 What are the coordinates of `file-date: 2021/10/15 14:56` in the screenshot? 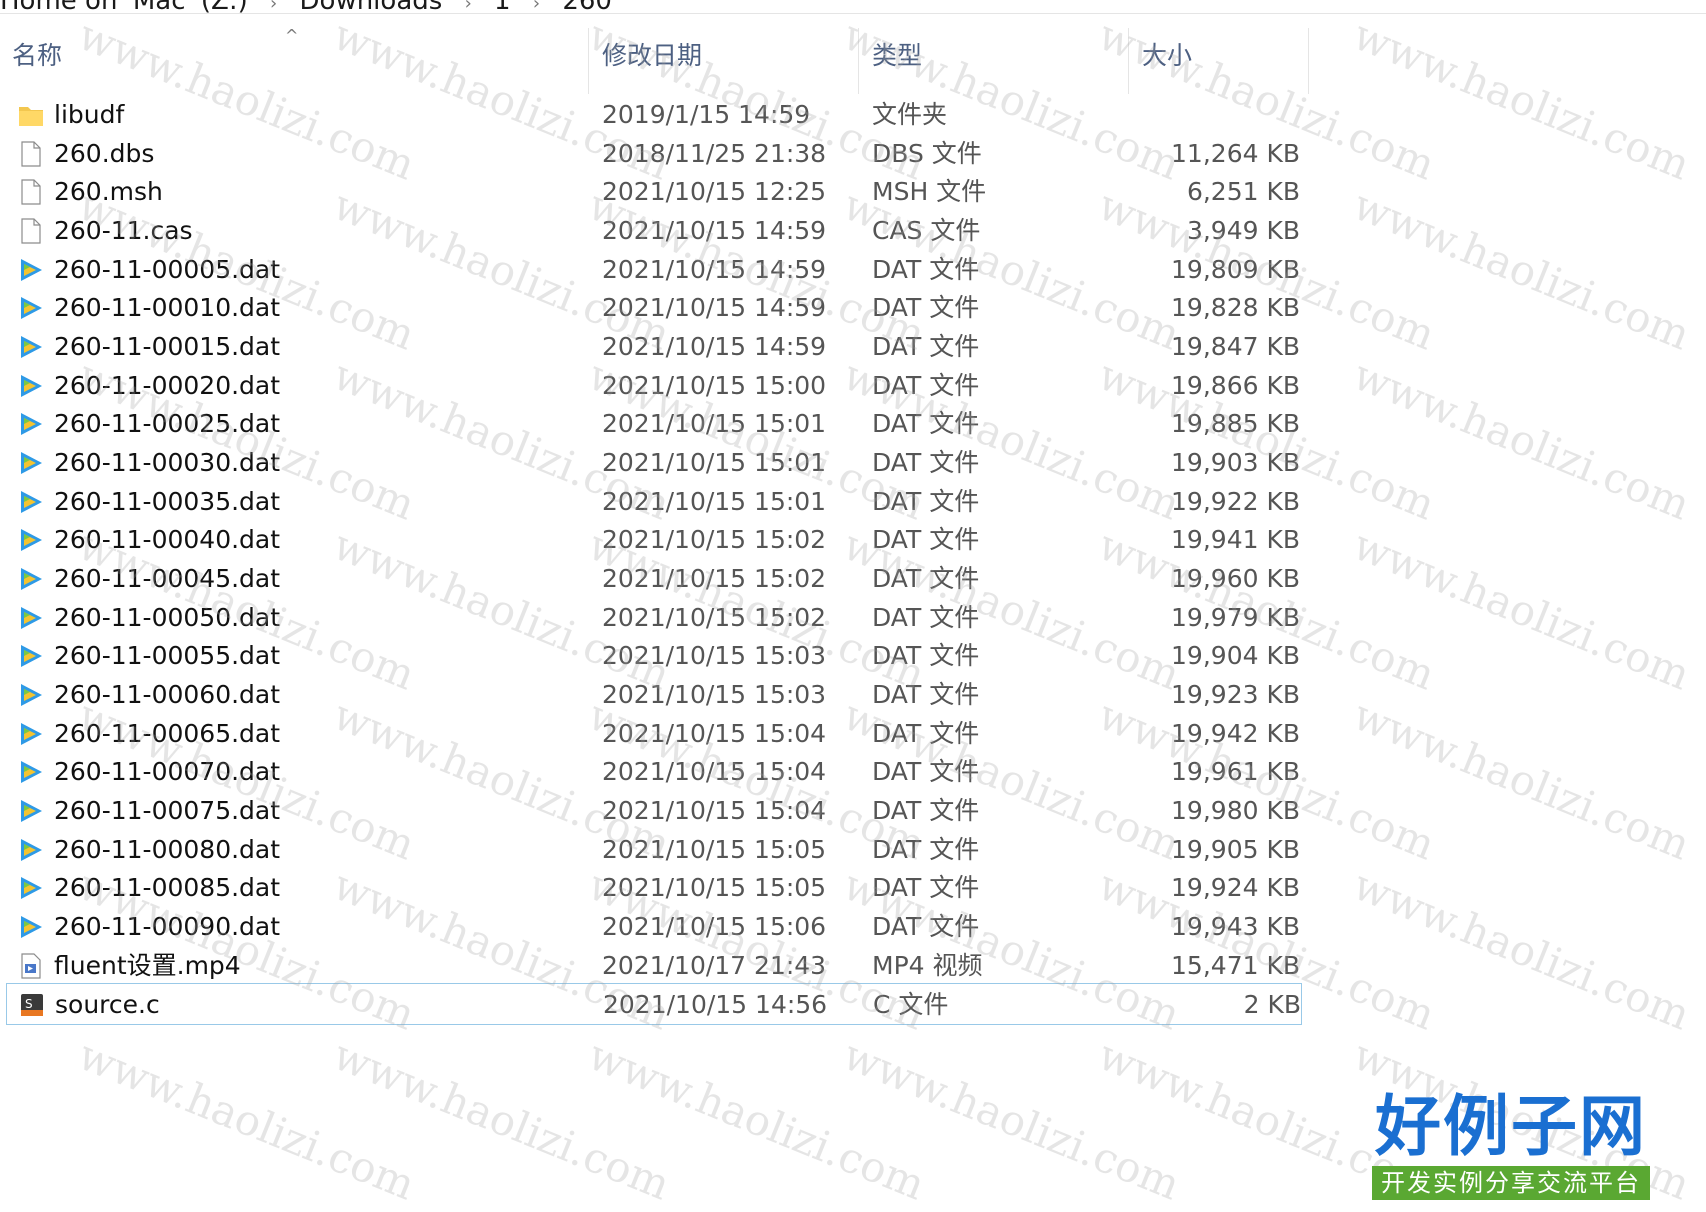 It's located at (715, 1005).